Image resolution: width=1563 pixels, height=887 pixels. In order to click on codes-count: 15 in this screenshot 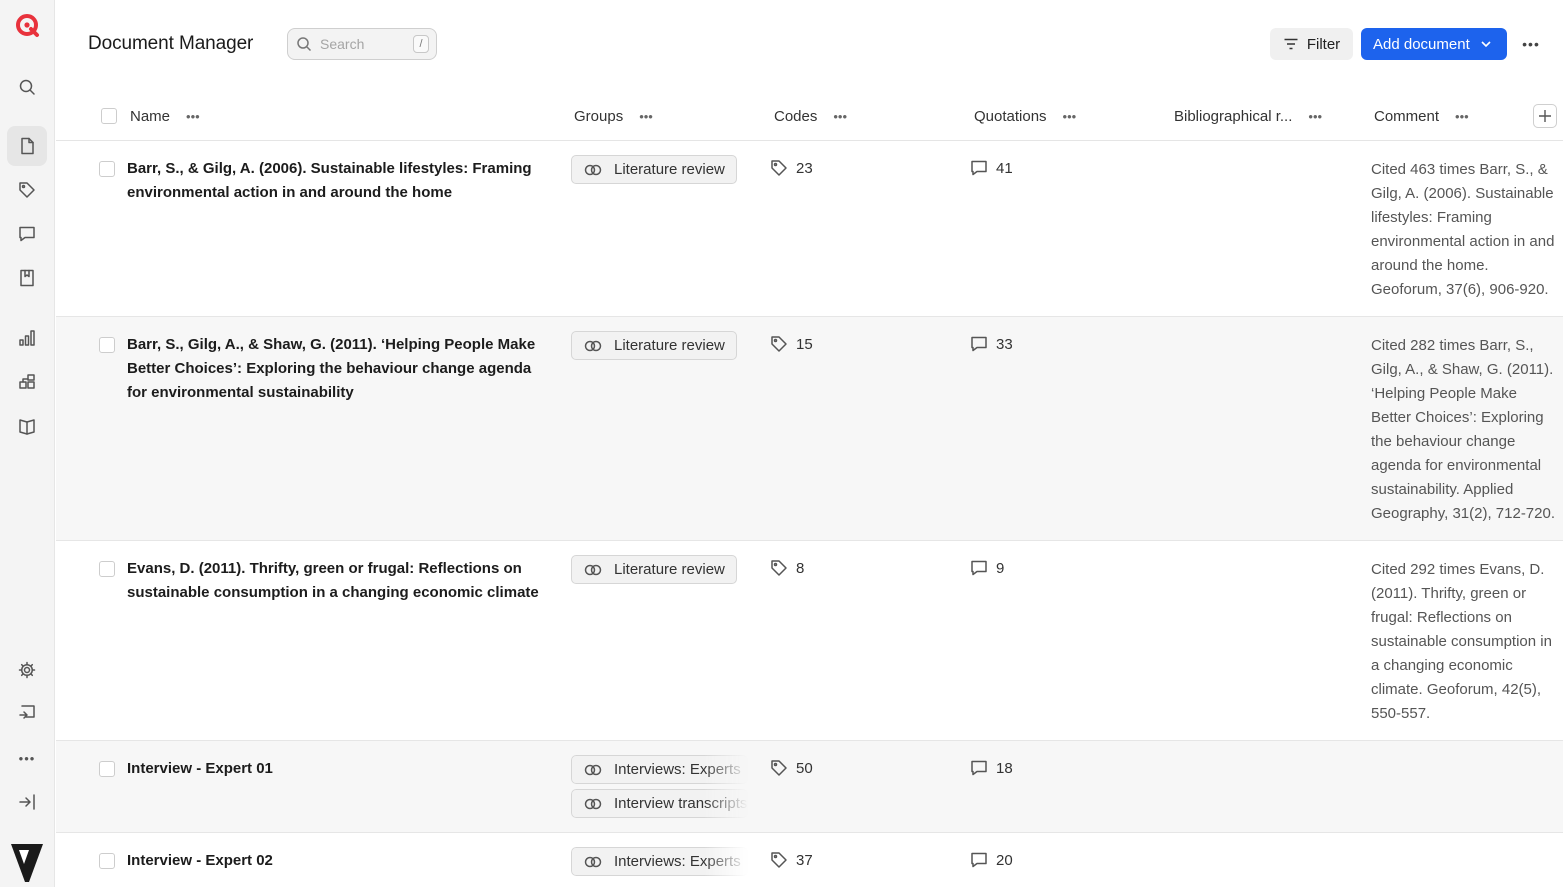, I will do `click(791, 344)`.